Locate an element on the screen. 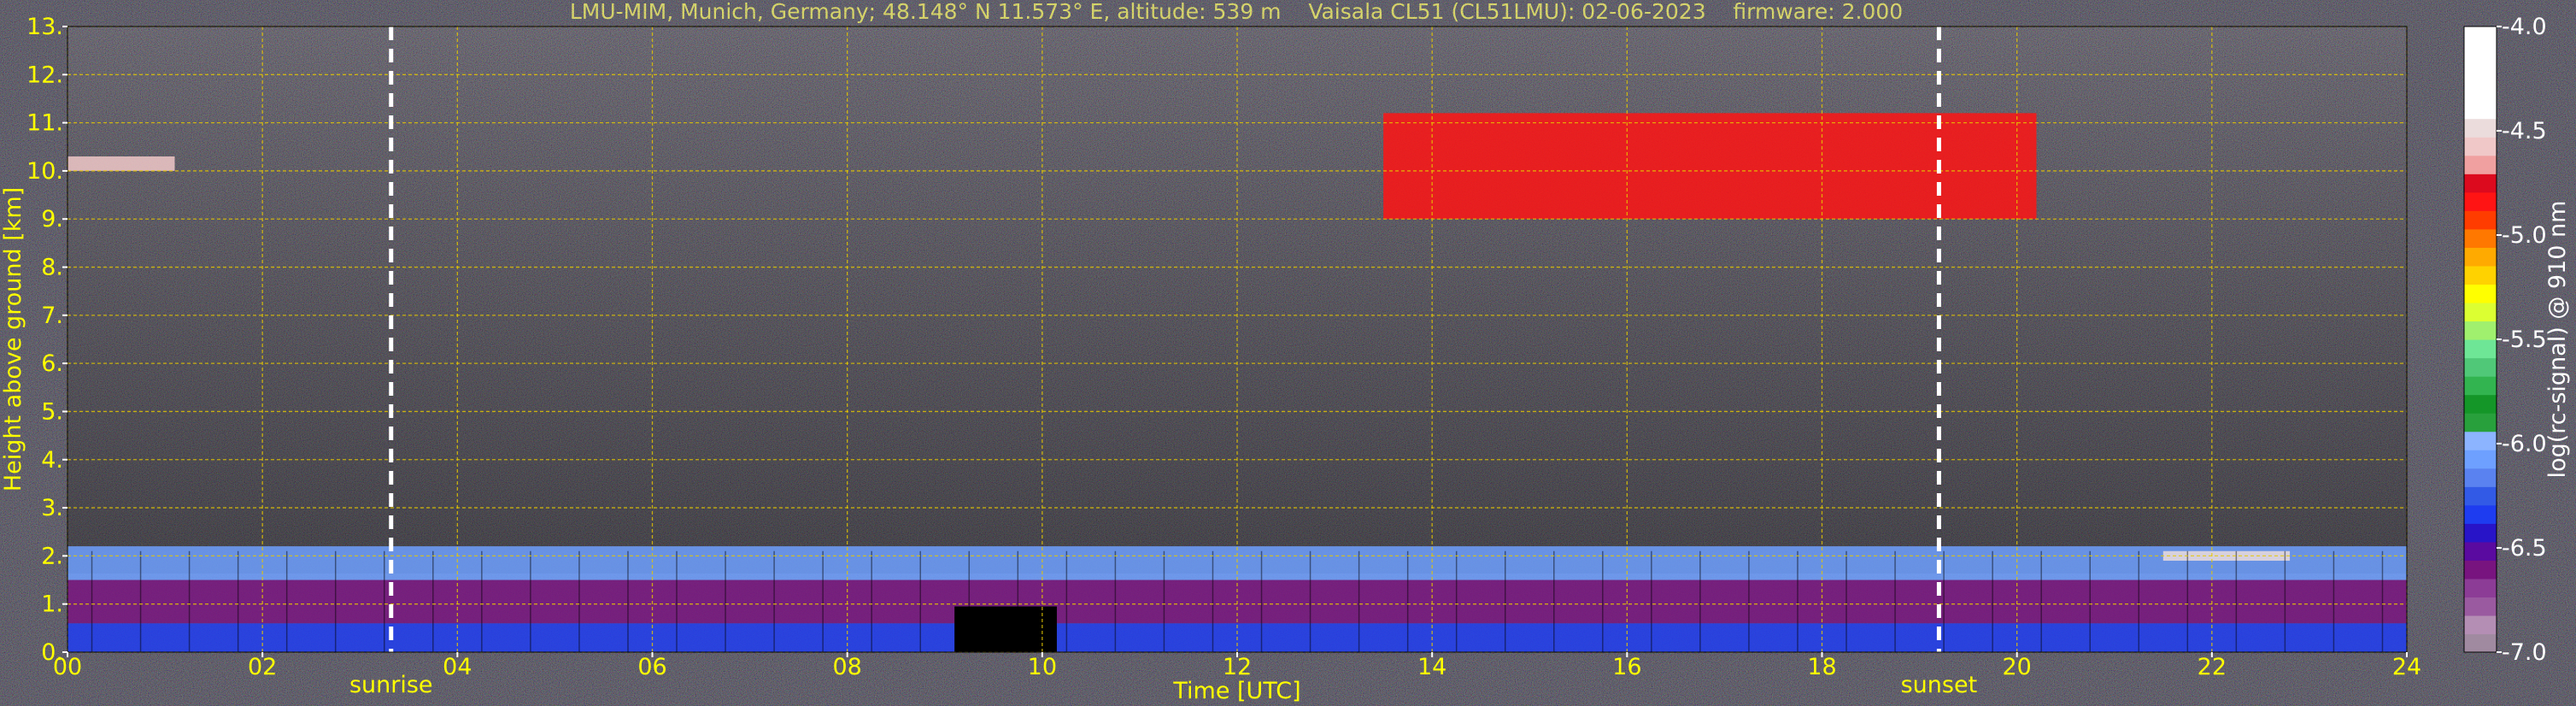 The width and height of the screenshot is (2576, 706). y-axis-label: Height above ground [km] is located at coordinates (13, 339).